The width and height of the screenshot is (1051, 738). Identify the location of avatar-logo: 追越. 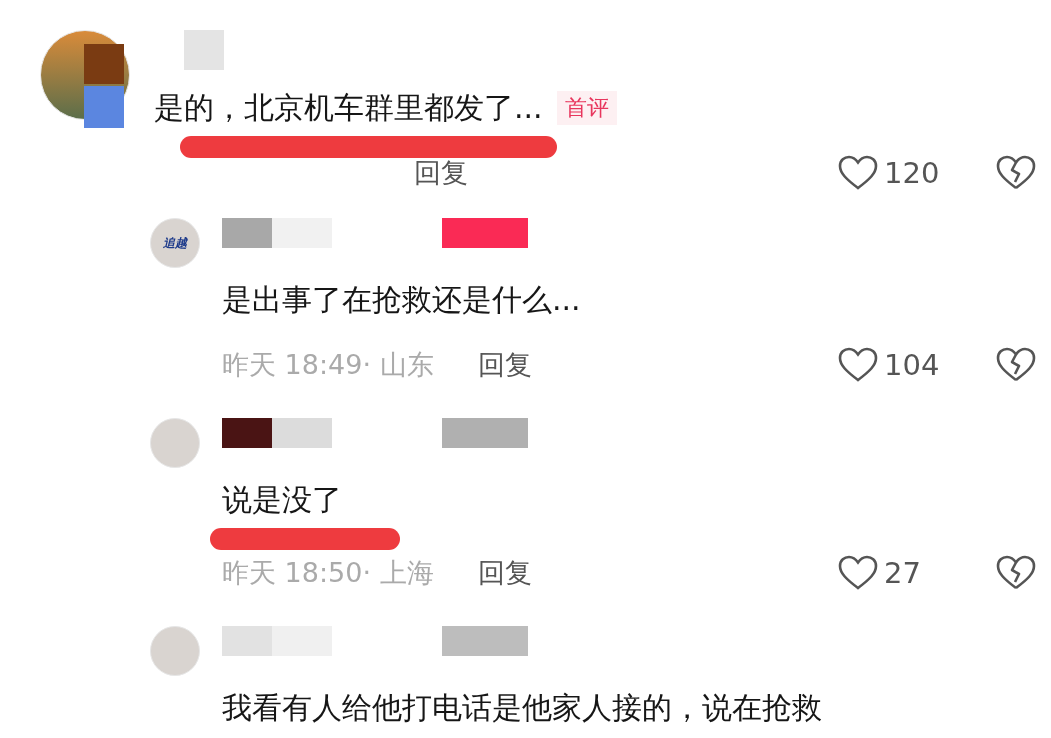
(175, 243).